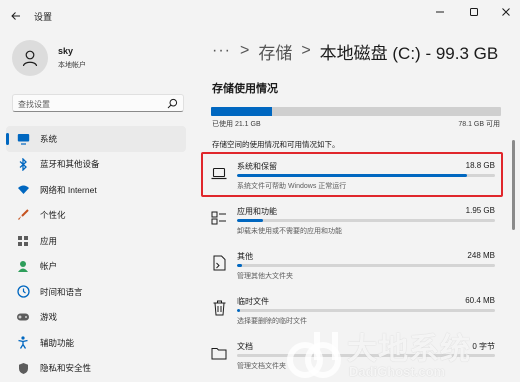  What do you see at coordinates (98, 103) in the screenshot?
I see `search-input: 查找设置` at bounding box center [98, 103].